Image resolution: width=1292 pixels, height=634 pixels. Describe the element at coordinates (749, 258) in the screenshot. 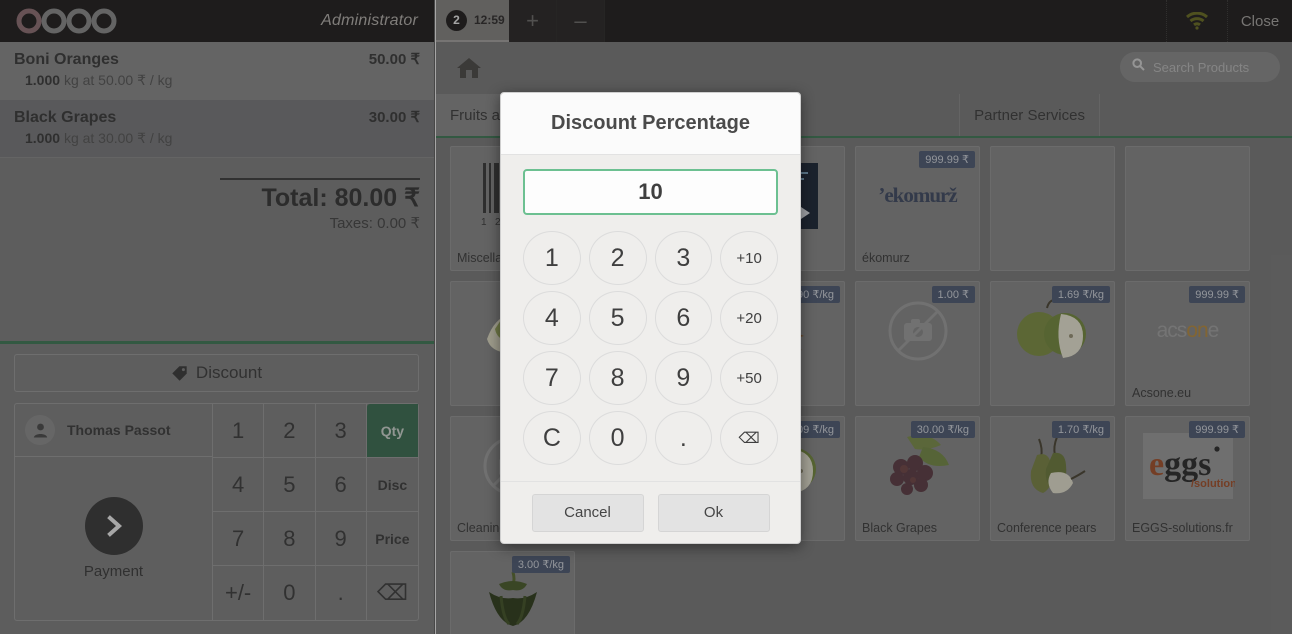

I see `dialog-key-+10: +10` at that location.